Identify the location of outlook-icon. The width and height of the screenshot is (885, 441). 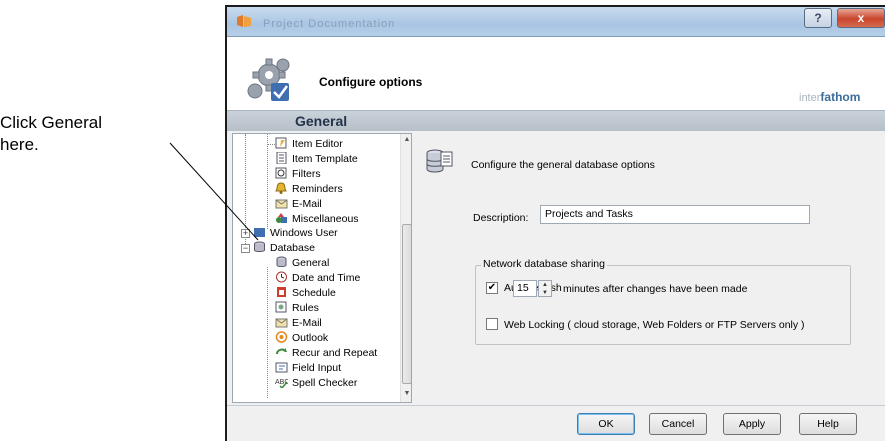
(281, 337).